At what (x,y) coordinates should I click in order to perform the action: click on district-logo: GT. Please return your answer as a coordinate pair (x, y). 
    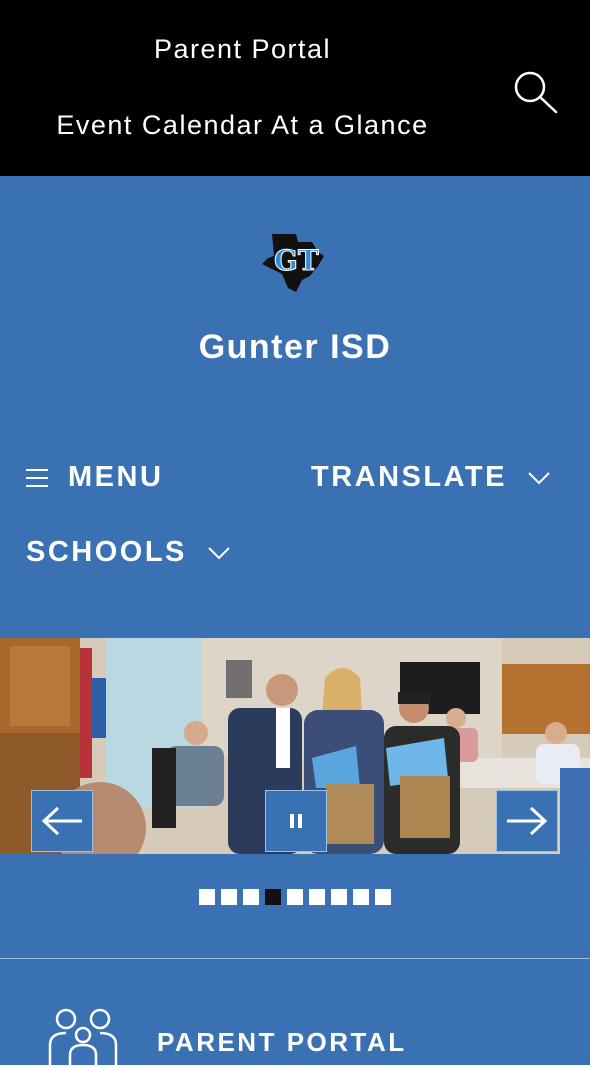
    Looking at the image, I should click on (293, 263).